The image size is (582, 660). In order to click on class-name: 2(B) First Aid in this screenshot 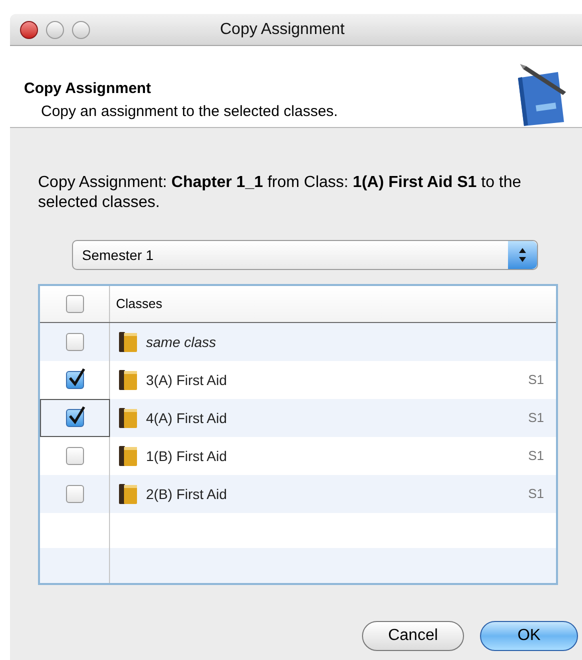, I will do `click(187, 494)`.